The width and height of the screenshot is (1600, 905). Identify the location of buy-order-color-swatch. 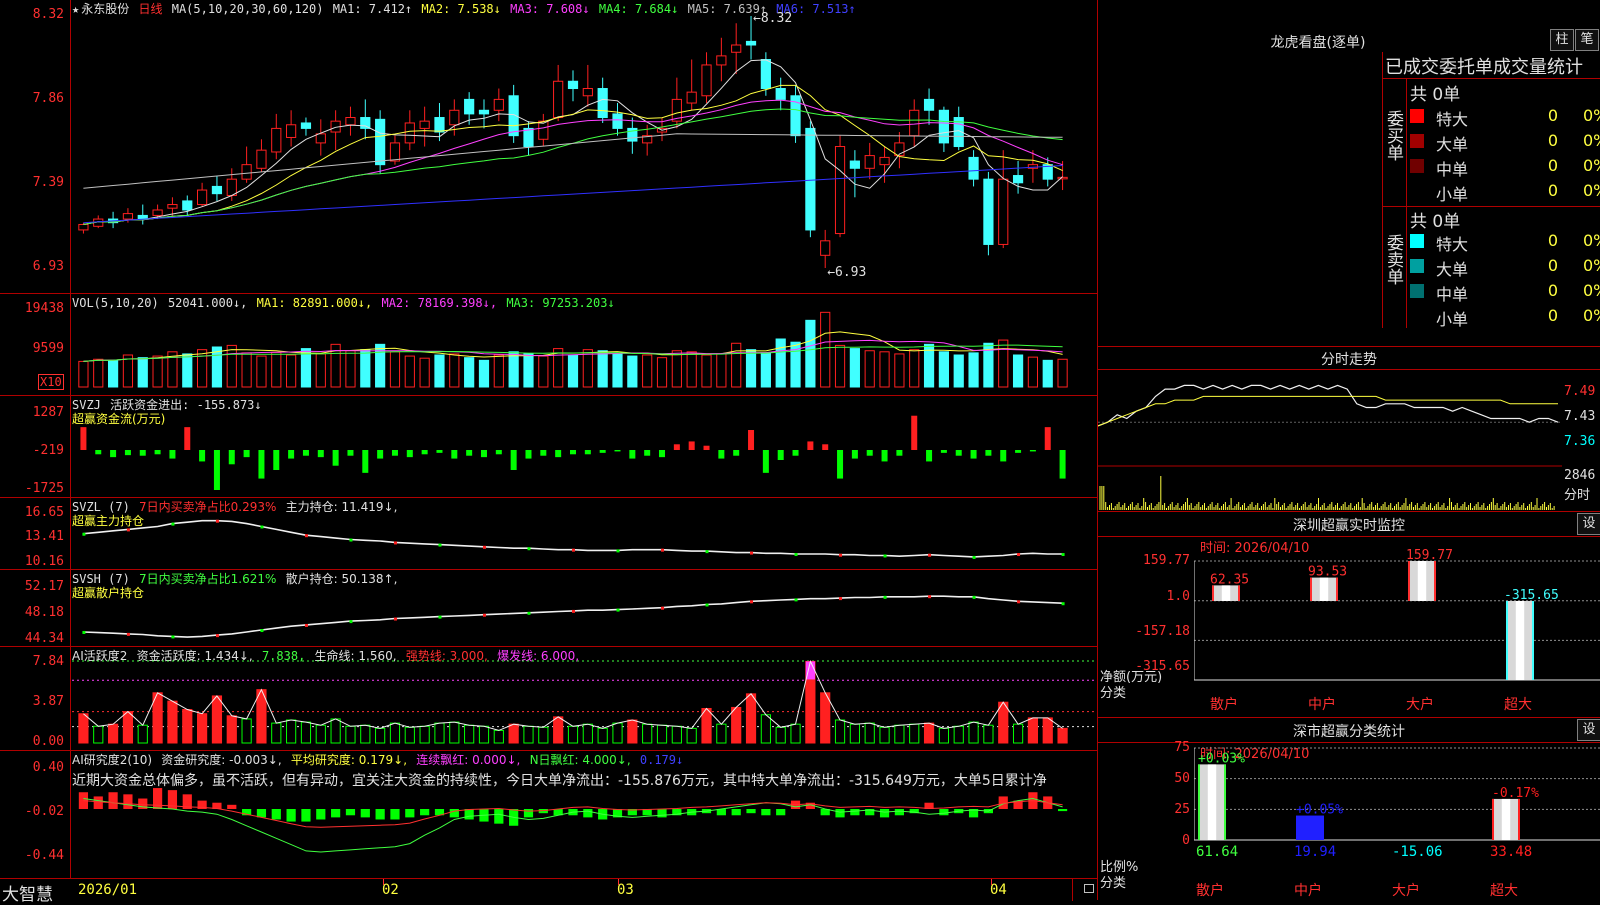
(1417, 166).